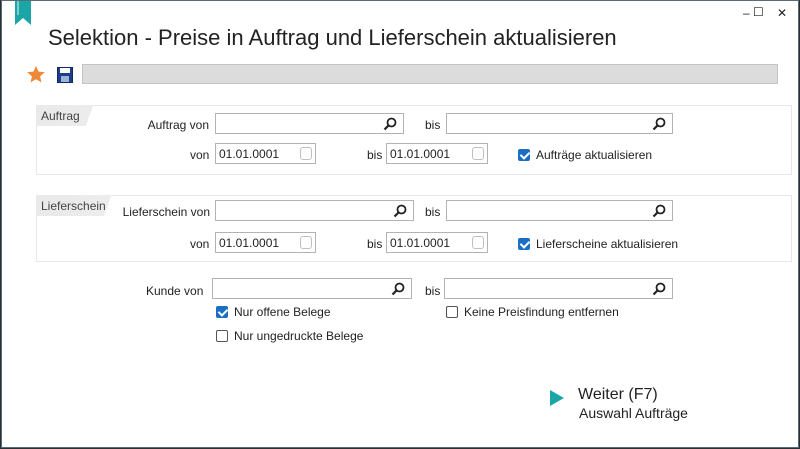  I want to click on close-button: ✕, so click(782, 13).